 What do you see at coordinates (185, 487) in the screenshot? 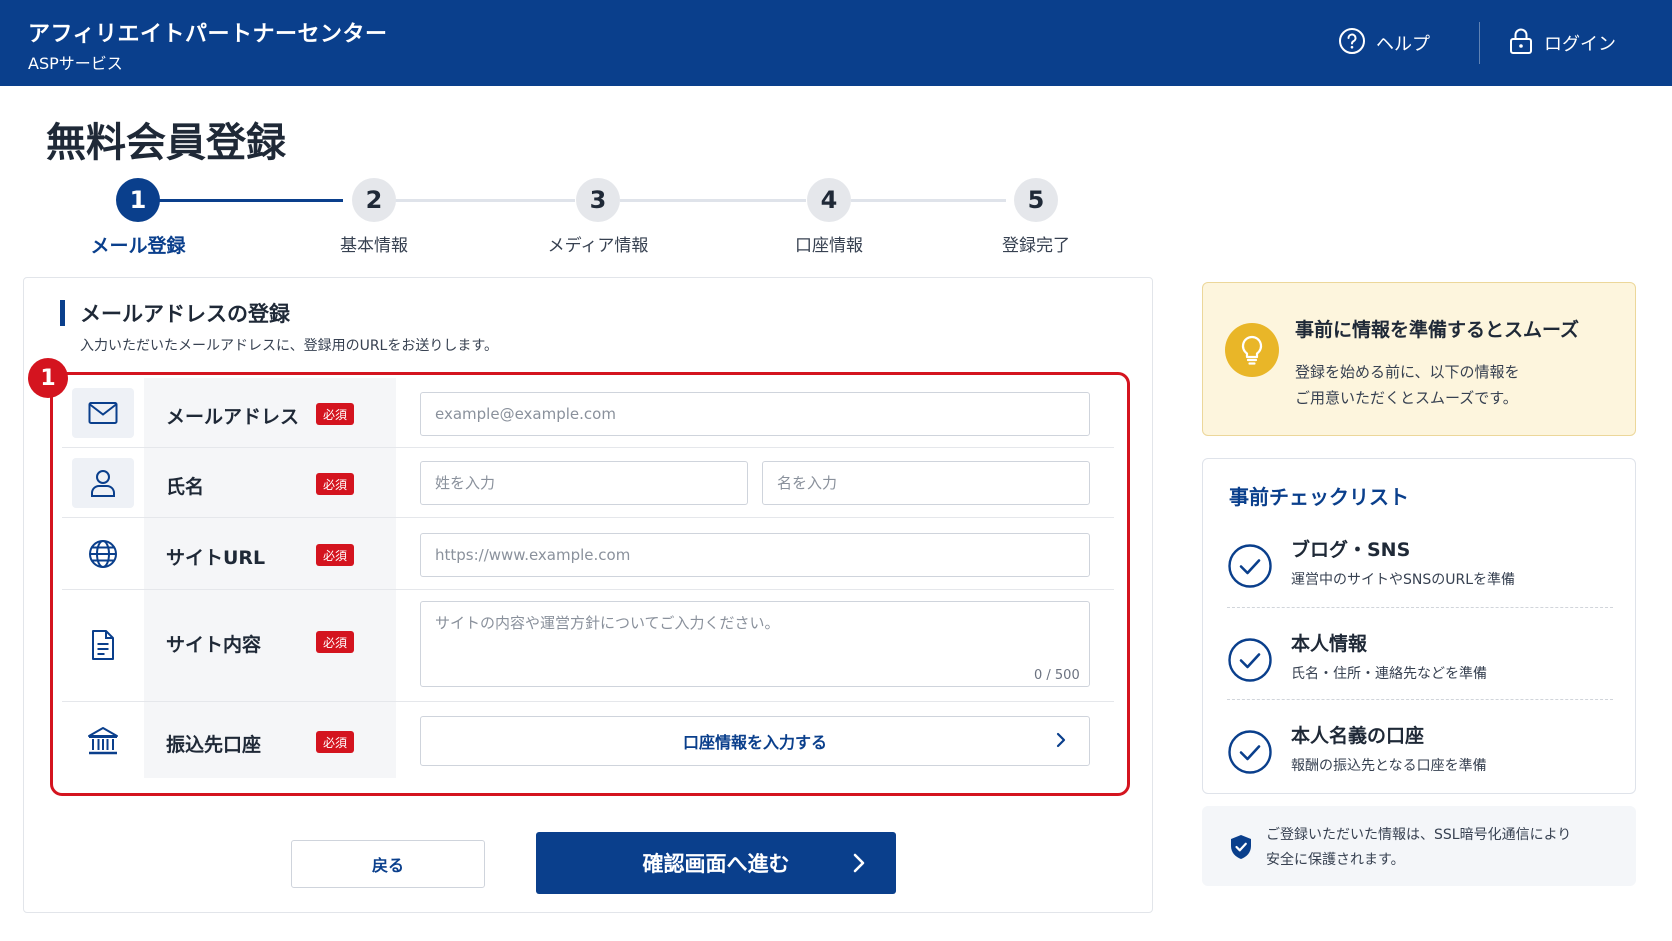
I see `name-label: 氏名` at bounding box center [185, 487].